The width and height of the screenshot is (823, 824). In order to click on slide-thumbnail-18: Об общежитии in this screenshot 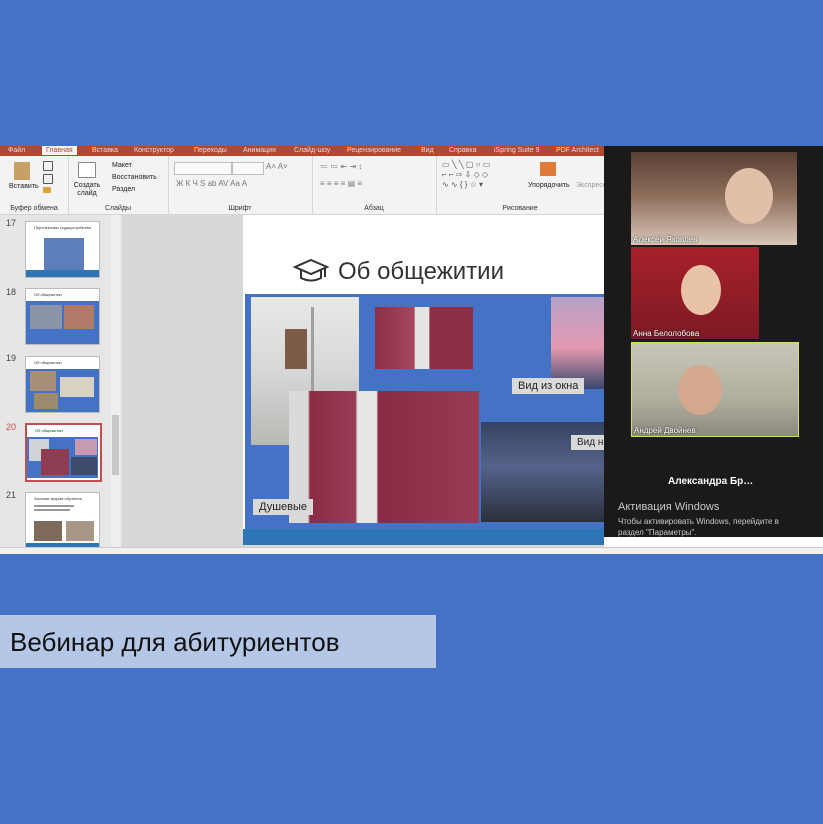, I will do `click(62, 316)`.